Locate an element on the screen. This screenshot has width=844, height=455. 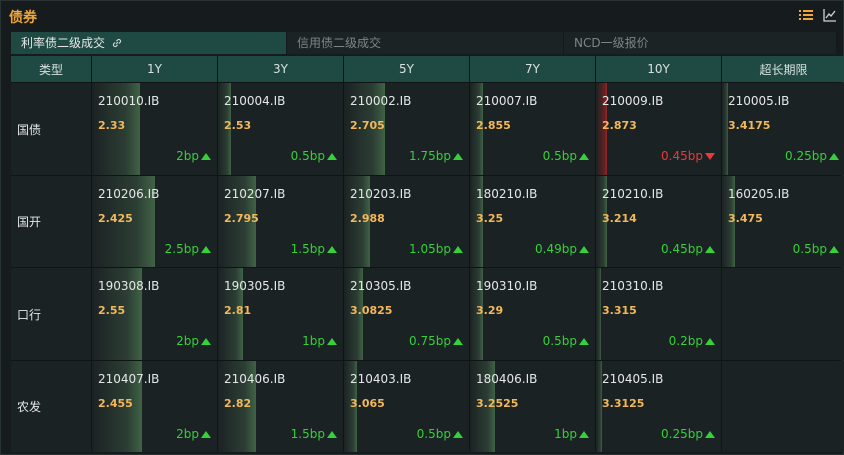
bond-code: 210210.IB is located at coordinates (633, 194).